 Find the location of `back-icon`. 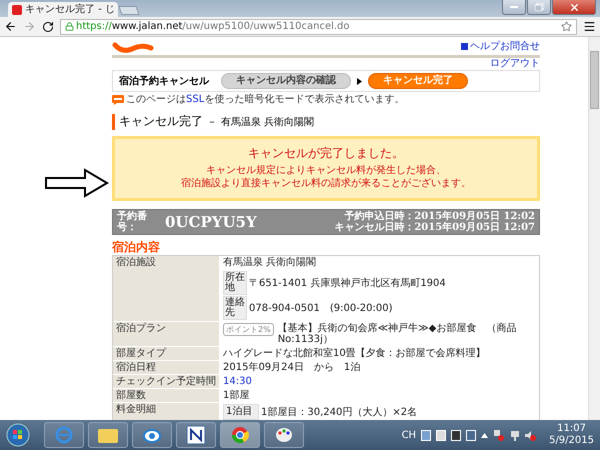

back-icon is located at coordinates (10, 26).